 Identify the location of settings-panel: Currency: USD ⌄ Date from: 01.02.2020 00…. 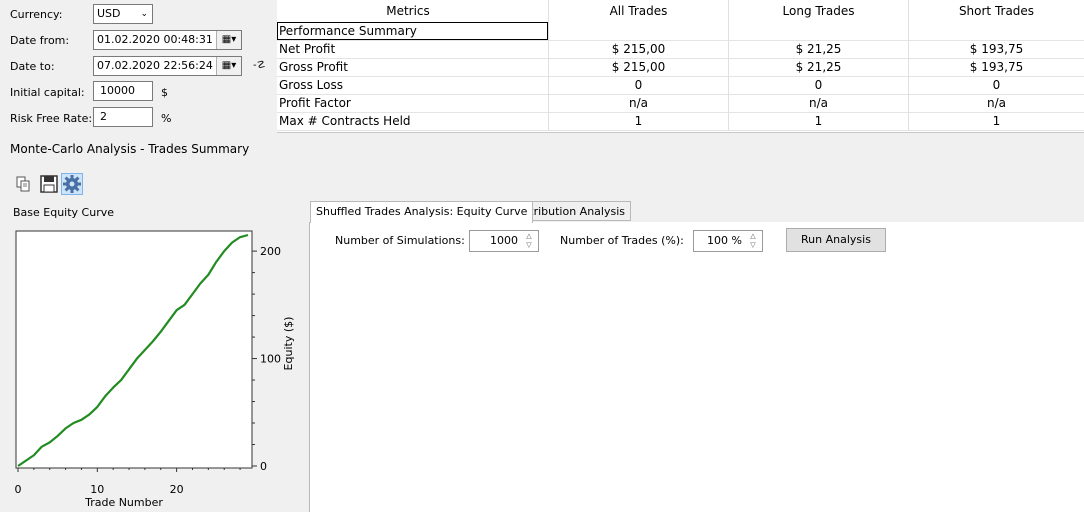
(138, 65).